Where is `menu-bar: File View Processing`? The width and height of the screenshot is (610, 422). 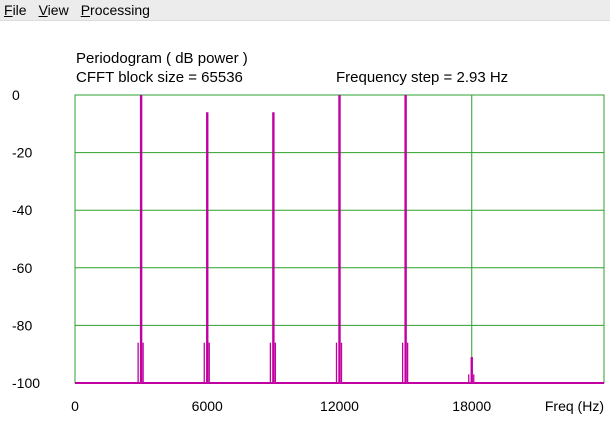
menu-bar: File View Processing is located at coordinates (305, 10).